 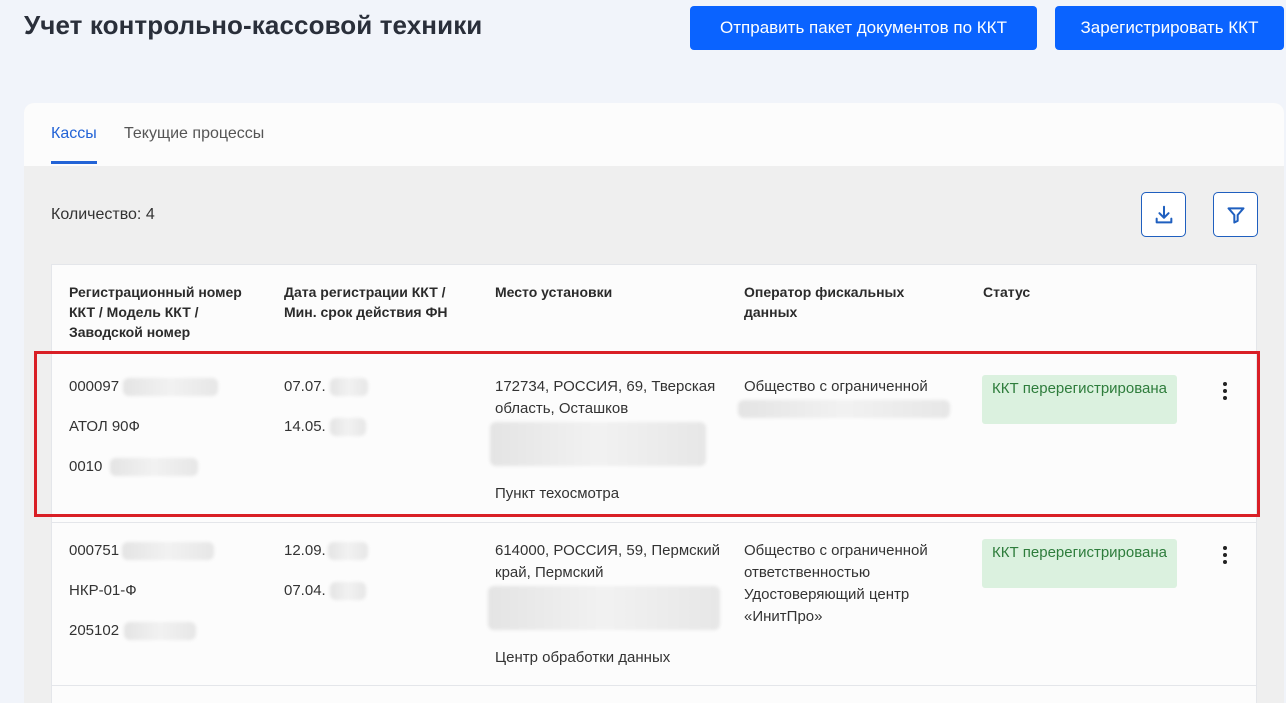 I want to click on download-button, so click(x=1163, y=214).